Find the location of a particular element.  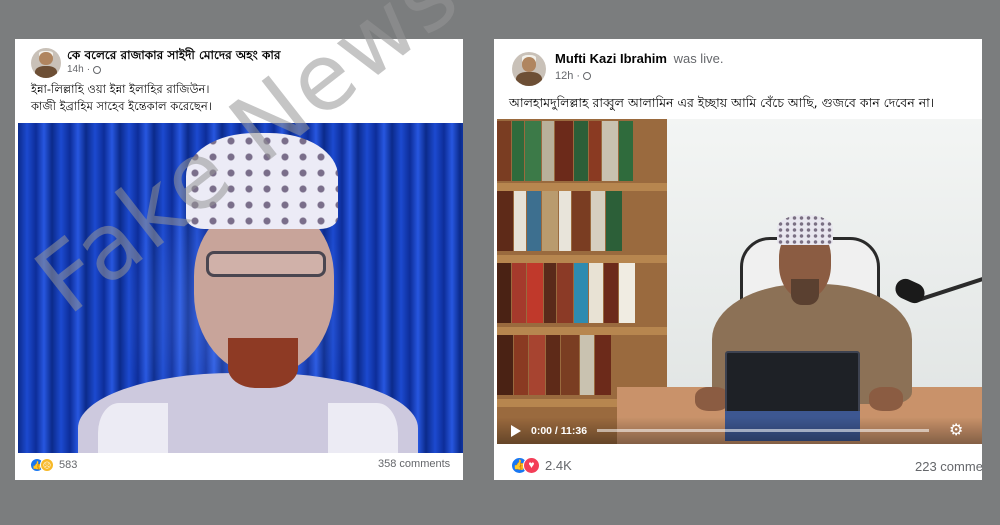

right-hand is located at coordinates (886, 399).